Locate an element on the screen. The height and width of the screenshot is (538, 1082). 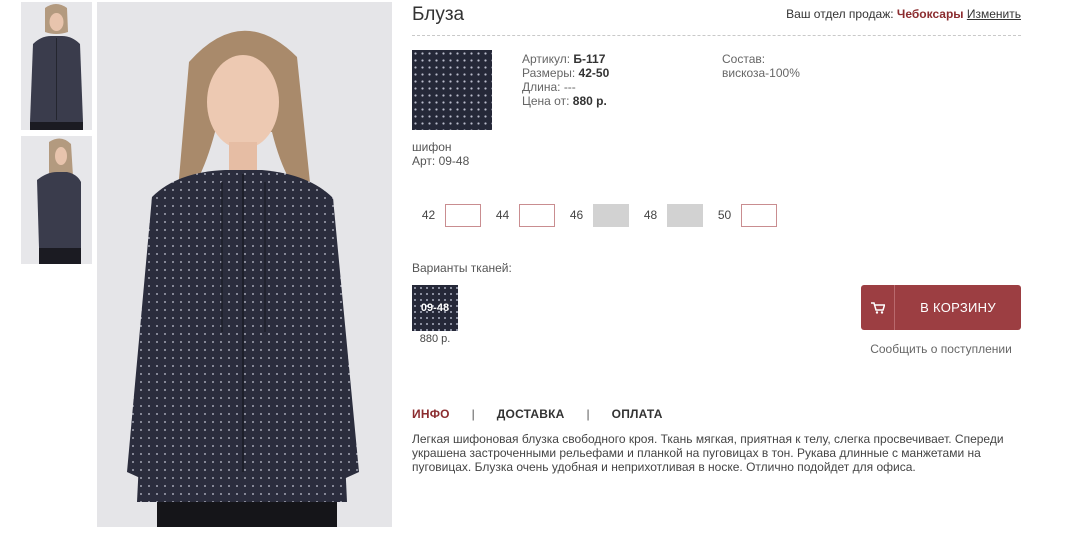
add-to-cart-label: В КОРЗИНУ is located at coordinates (958, 307).